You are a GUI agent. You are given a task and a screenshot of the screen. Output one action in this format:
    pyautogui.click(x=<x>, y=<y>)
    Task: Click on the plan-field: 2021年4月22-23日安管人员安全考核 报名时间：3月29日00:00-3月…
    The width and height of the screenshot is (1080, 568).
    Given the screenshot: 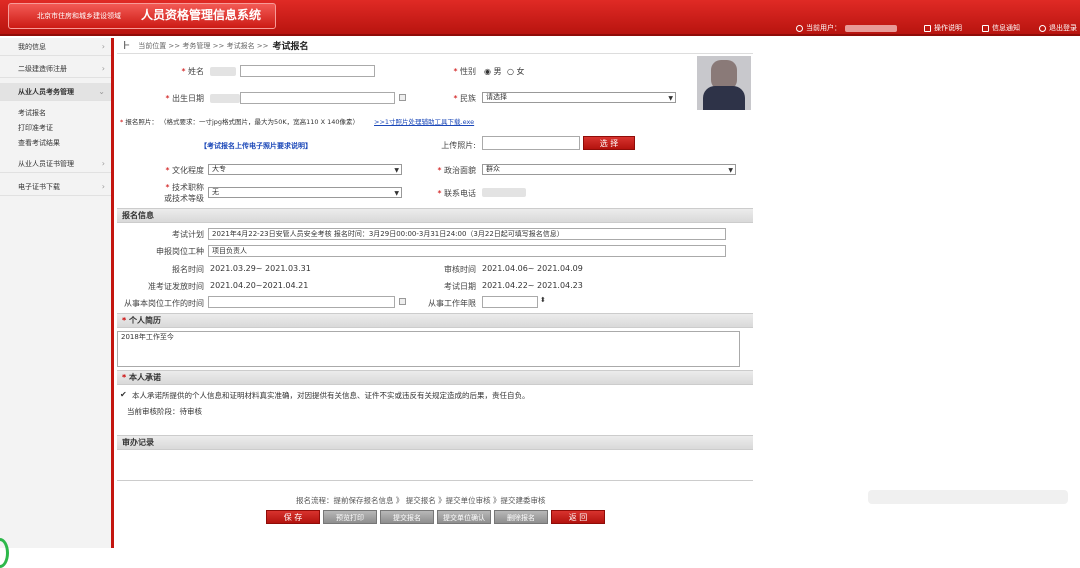 What is the action you would take?
    pyautogui.click(x=467, y=234)
    